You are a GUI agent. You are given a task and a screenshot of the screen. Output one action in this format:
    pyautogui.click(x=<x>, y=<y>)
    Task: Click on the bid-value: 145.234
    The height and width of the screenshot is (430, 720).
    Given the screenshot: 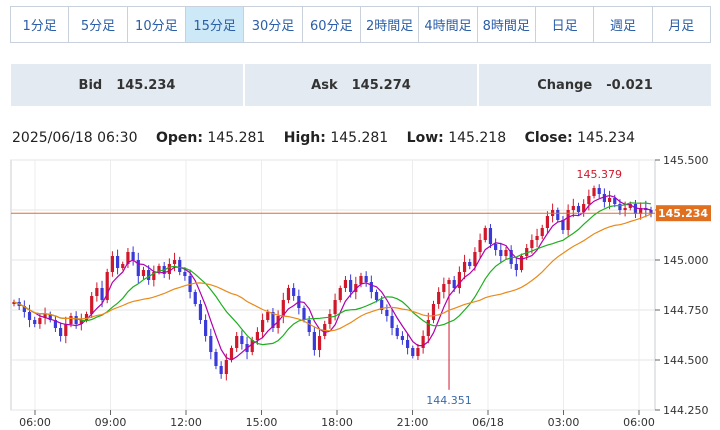 What is the action you would take?
    pyautogui.click(x=146, y=85)
    